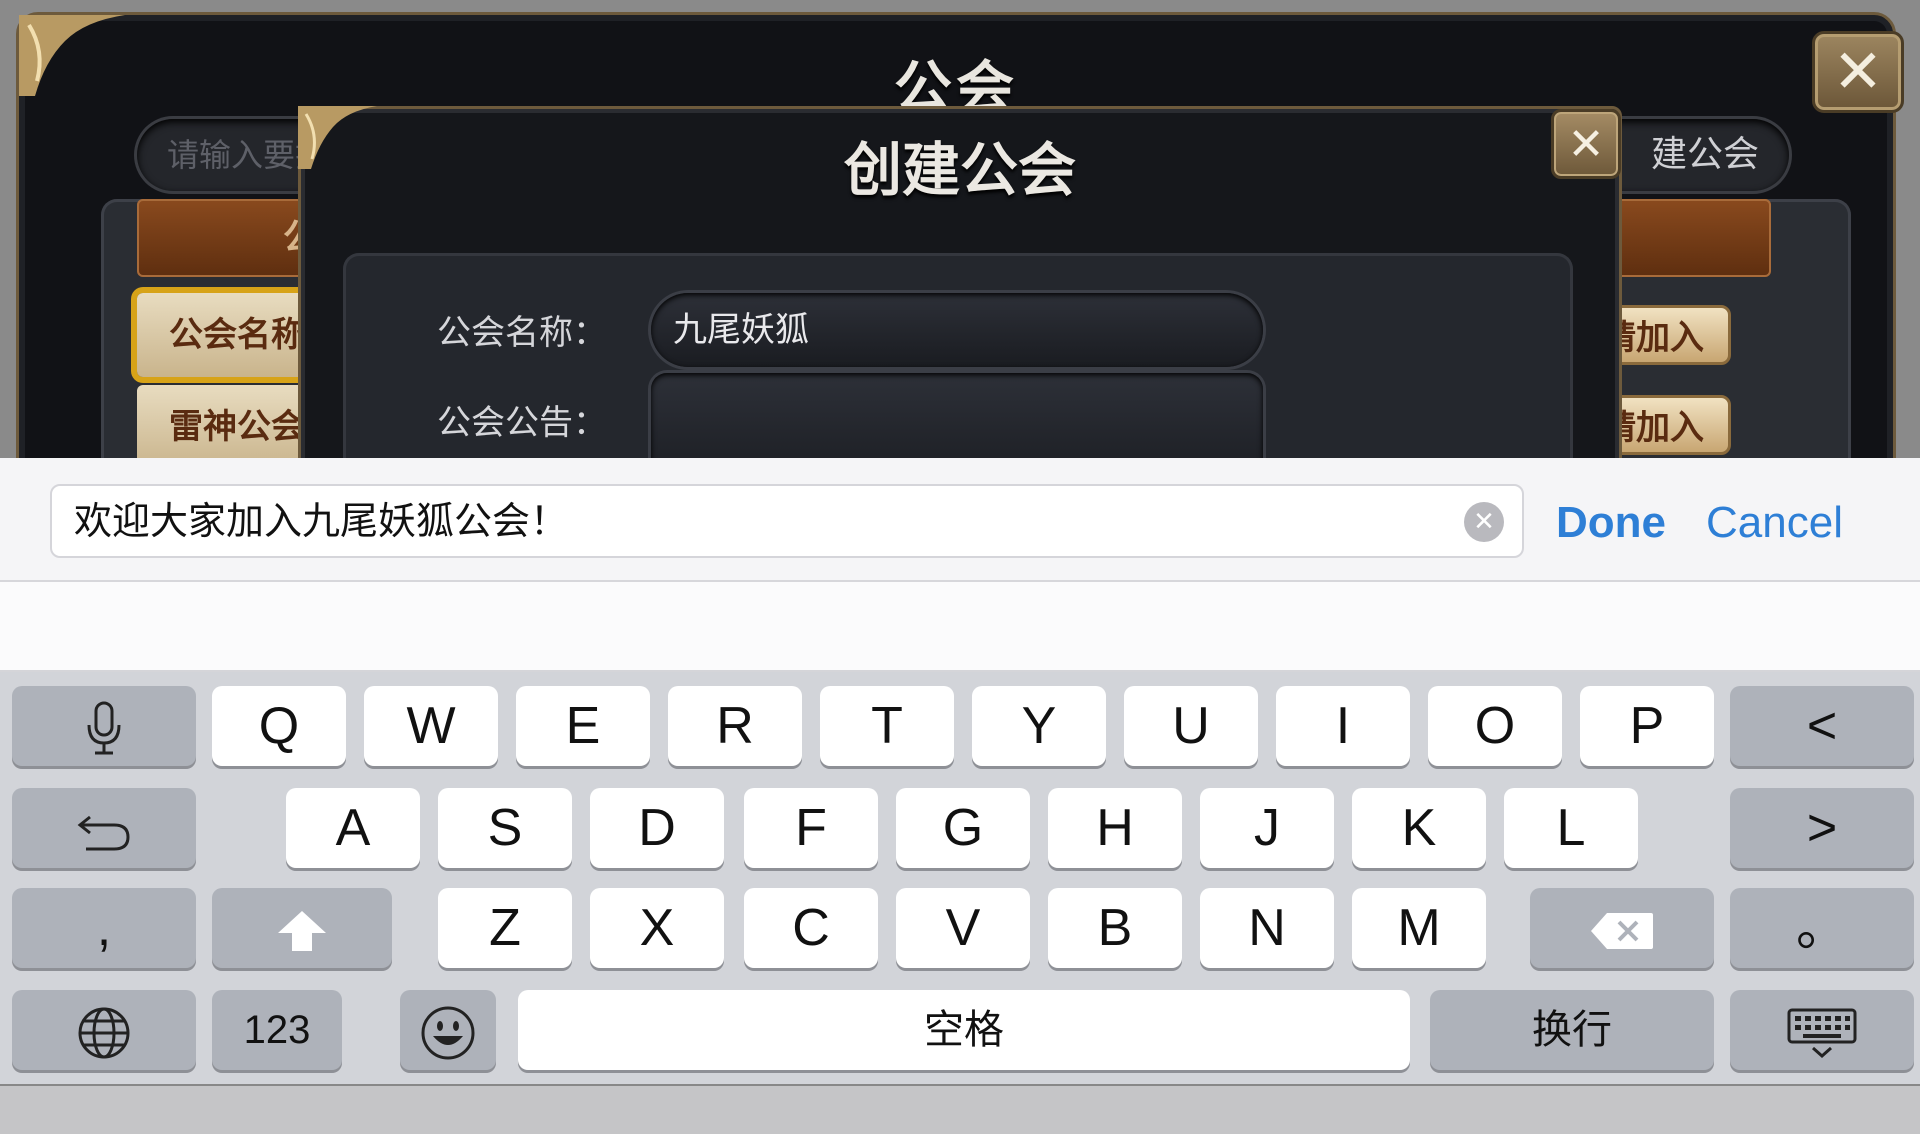 This screenshot has width=1920, height=1134. Describe the element at coordinates (505, 928) in the screenshot. I see `key-z: Z` at that location.